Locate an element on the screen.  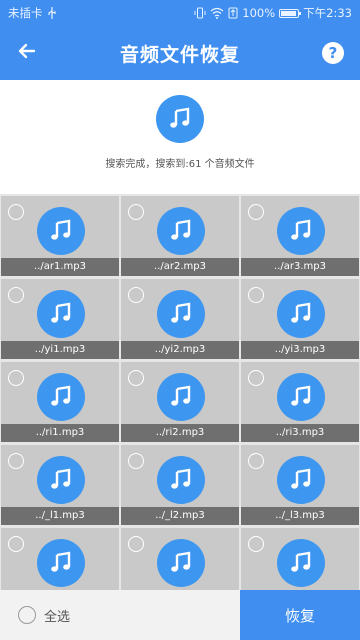
file-tile: ../ri2.mp3 is located at coordinates (180, 402).